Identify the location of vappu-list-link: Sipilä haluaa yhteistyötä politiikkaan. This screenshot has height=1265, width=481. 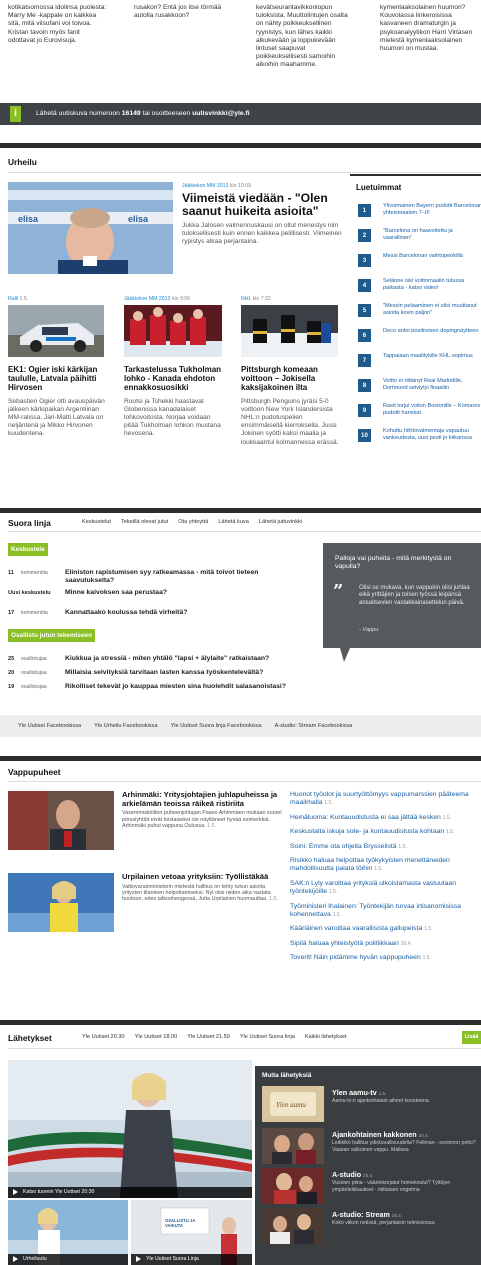
(344, 943).